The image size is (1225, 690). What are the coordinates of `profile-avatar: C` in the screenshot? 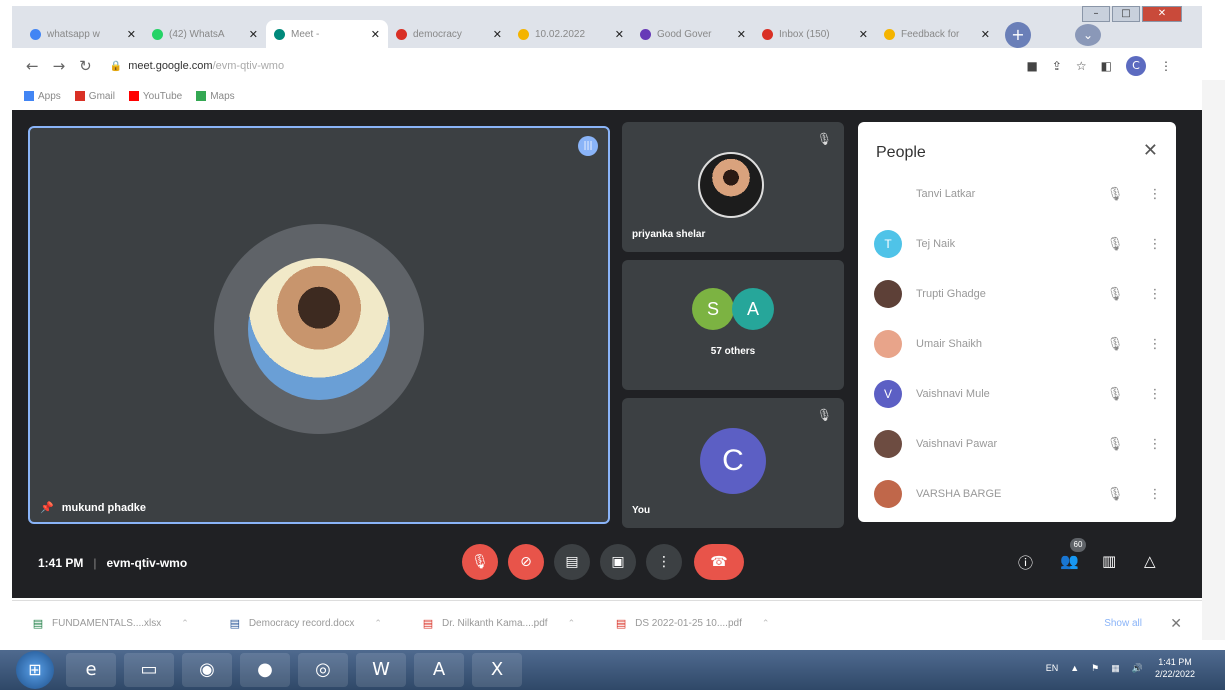 It's located at (1136, 66).